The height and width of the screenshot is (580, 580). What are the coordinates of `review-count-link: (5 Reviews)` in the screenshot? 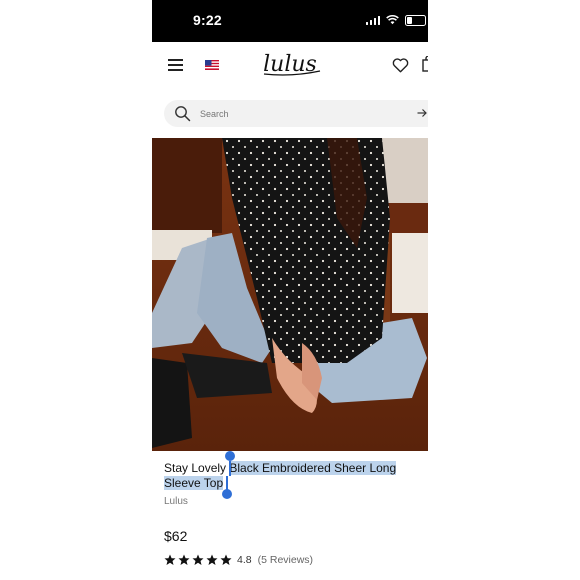 It's located at (285, 560).